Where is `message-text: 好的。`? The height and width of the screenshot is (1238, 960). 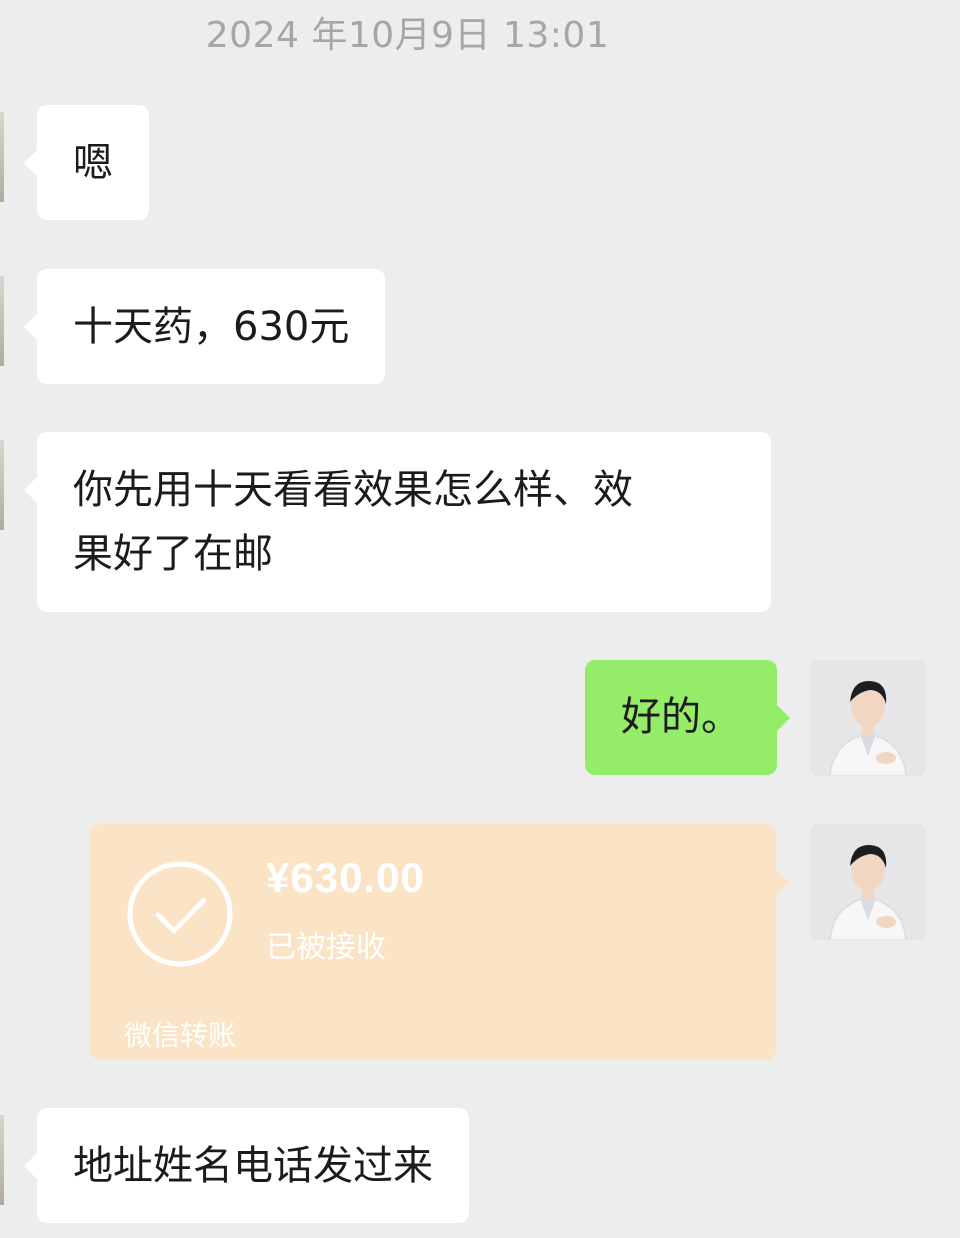
message-text: 好的。 is located at coordinates (681, 717).